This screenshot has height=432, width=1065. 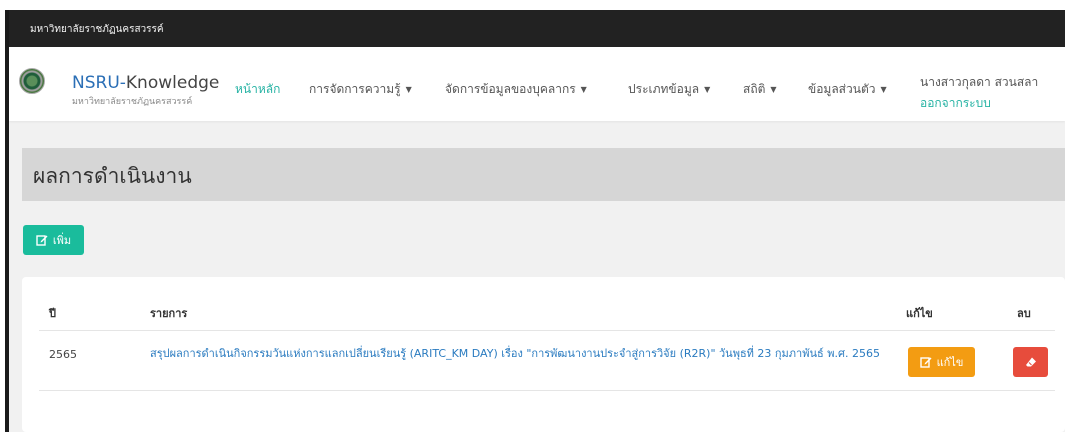 What do you see at coordinates (543, 174) in the screenshot?
I see `page-header: ผลการดำเนินงาน` at bounding box center [543, 174].